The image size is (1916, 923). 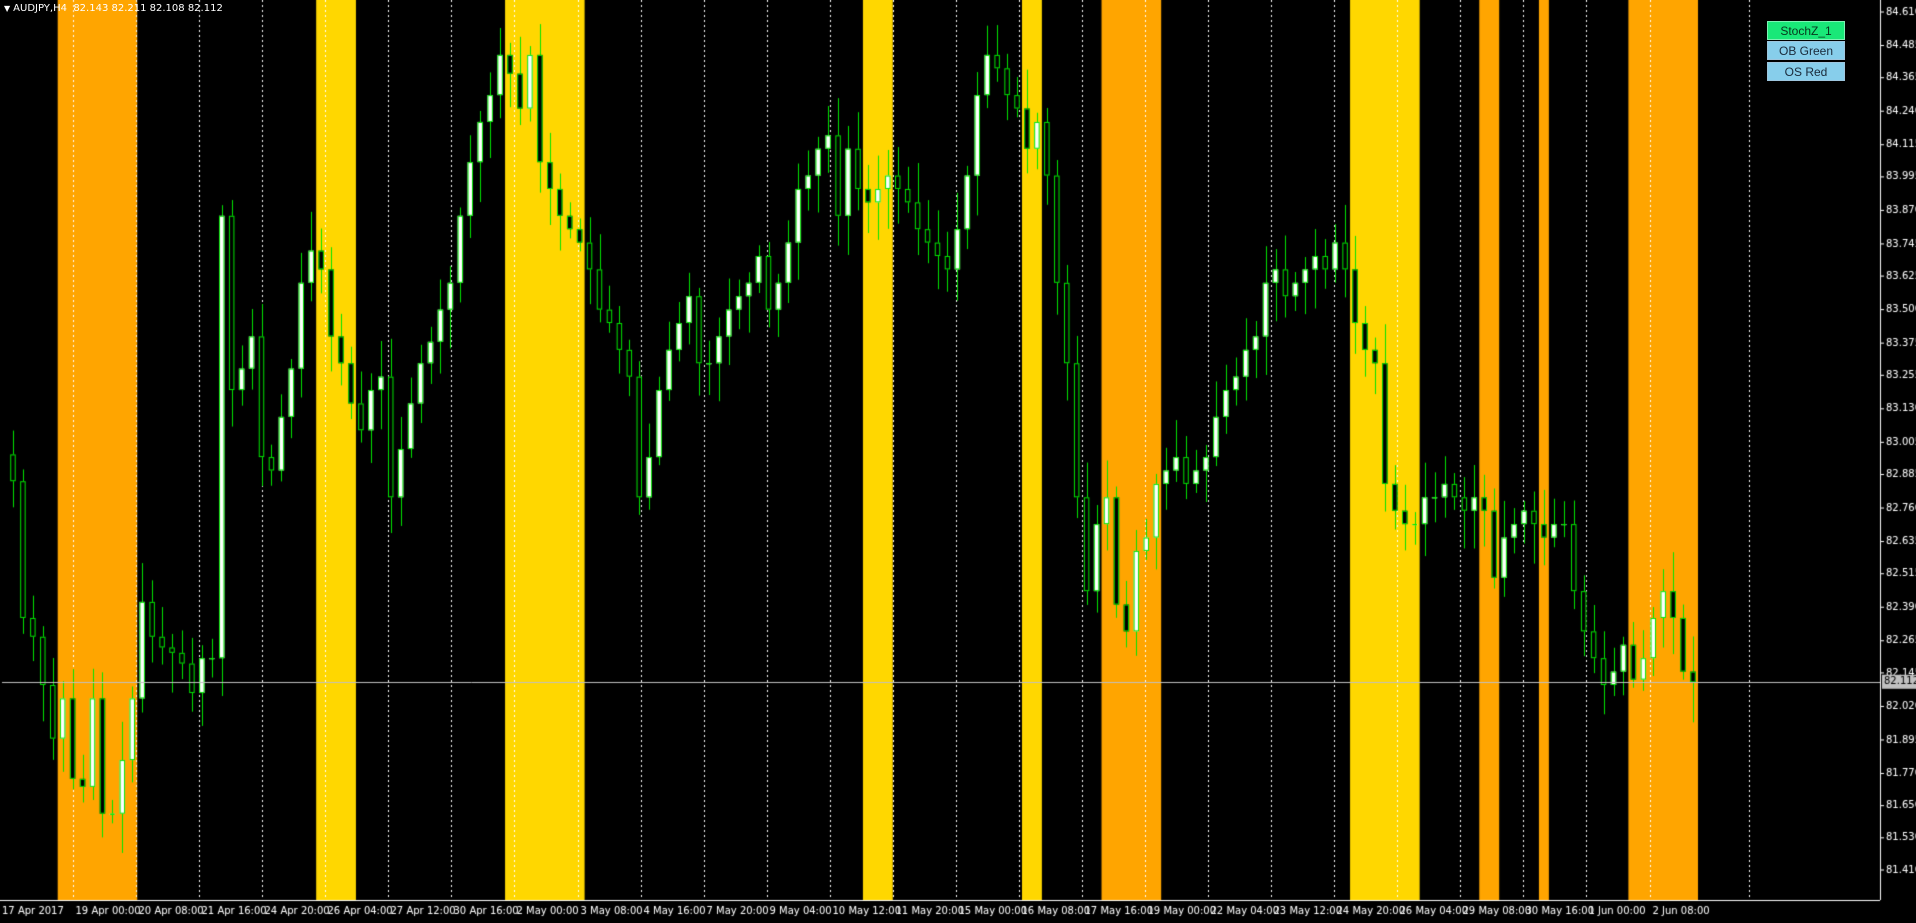 I want to click on oversold-red-button: OS Red, so click(x=1806, y=71).